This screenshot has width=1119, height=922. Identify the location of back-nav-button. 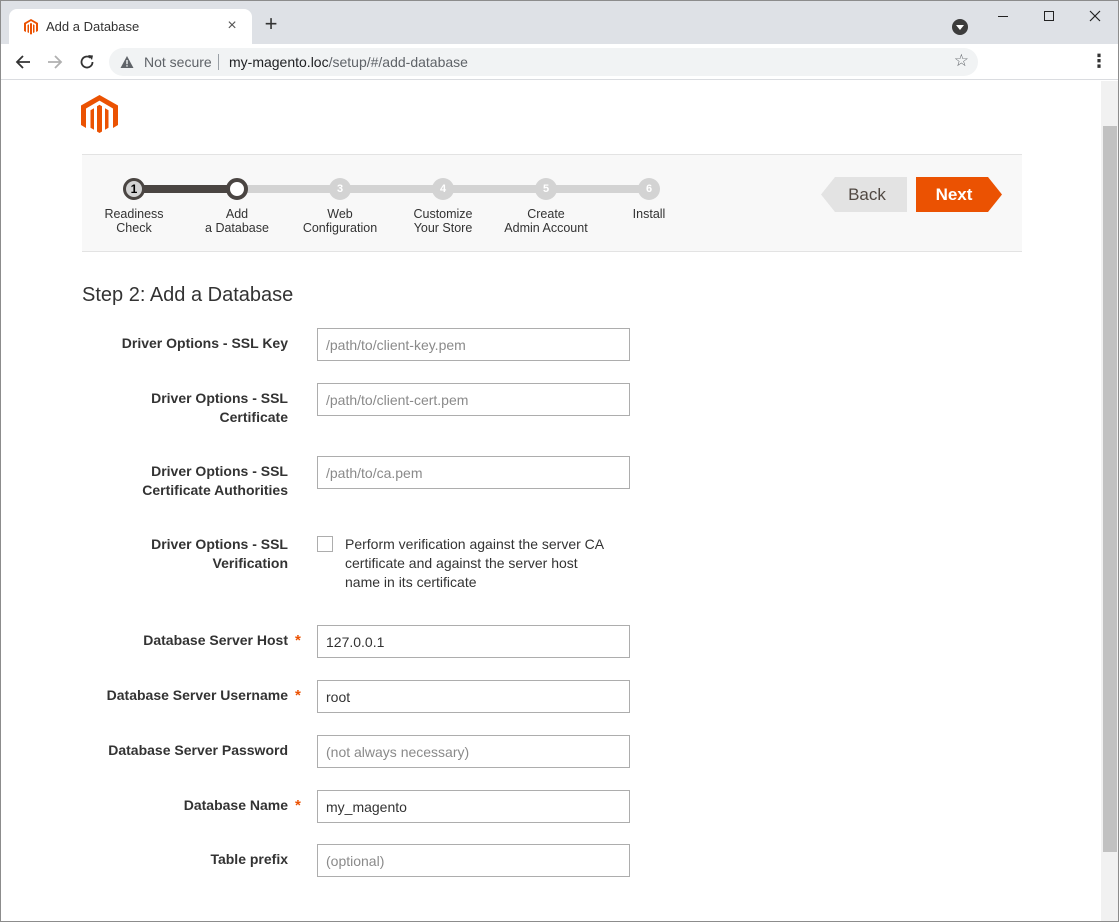
(23, 62).